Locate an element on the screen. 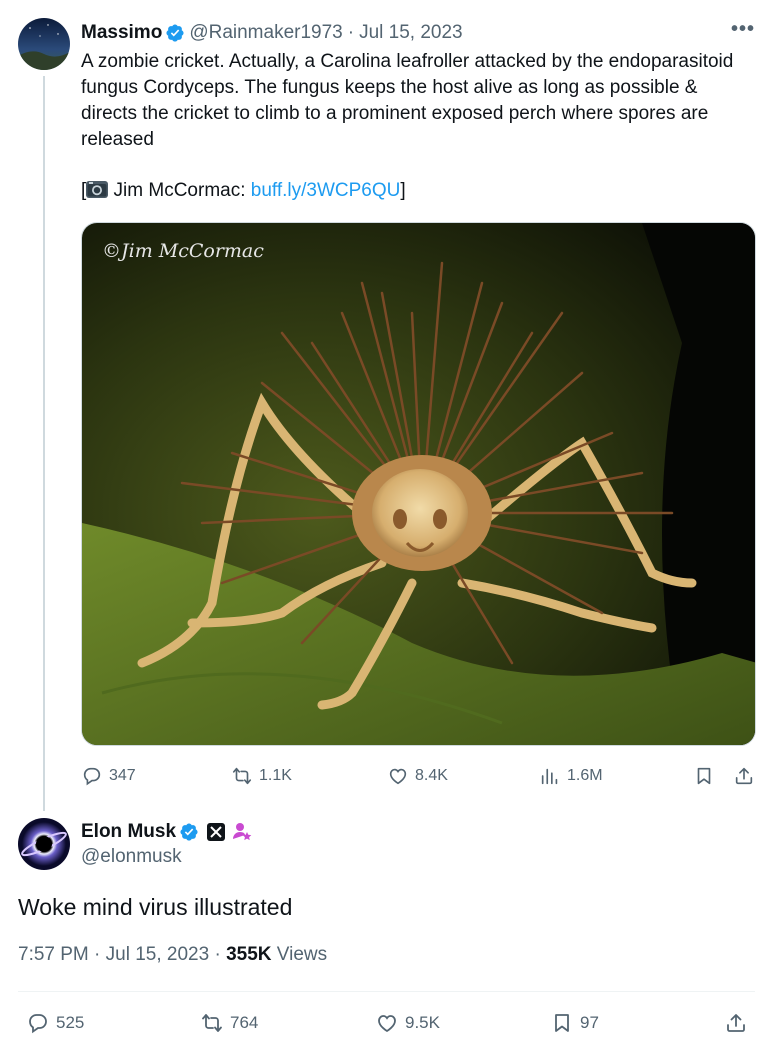  more-icon: ••• is located at coordinates (743, 29).